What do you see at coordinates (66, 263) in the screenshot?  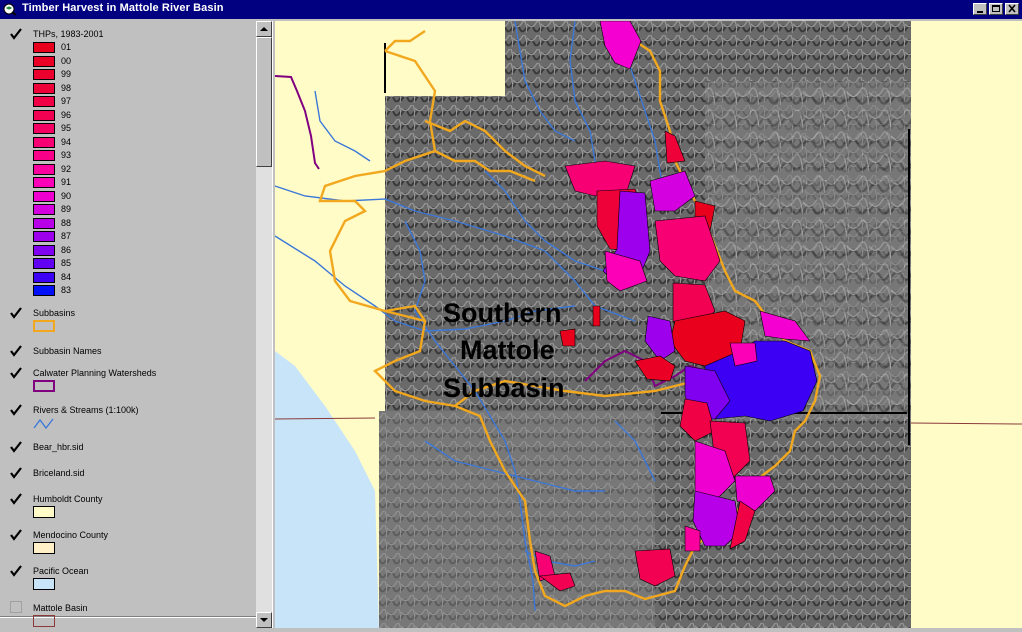 I see `legend-label: 85` at bounding box center [66, 263].